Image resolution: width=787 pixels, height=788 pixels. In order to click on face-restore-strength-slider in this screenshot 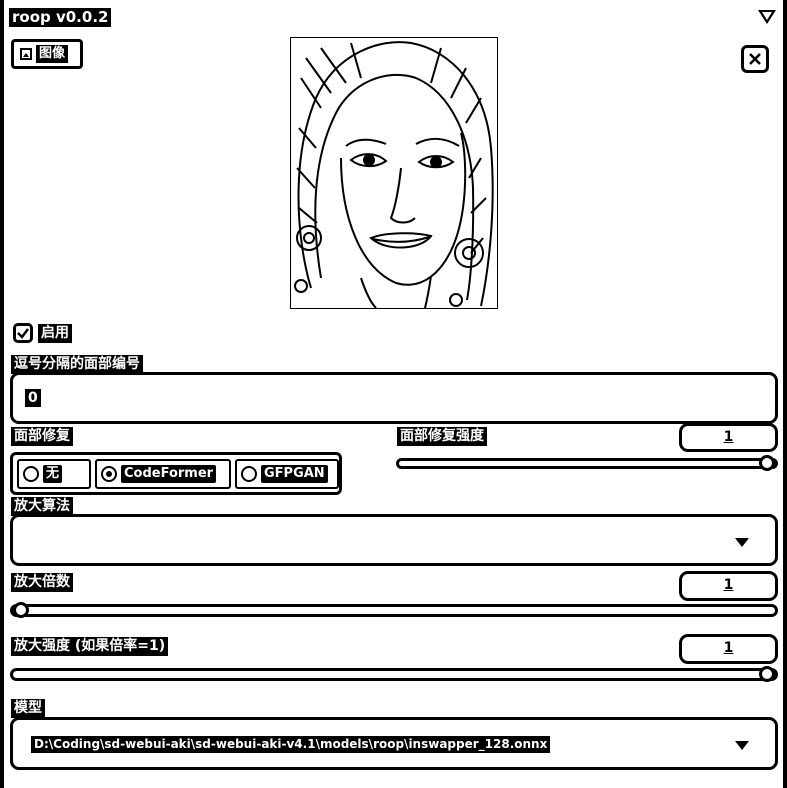, I will do `click(587, 463)`.